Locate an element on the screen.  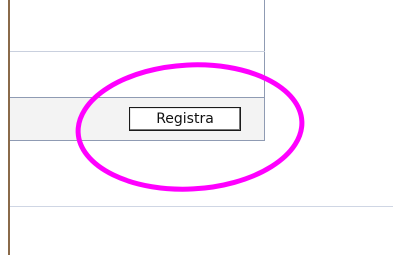
section-divider is located at coordinates (201, 206).